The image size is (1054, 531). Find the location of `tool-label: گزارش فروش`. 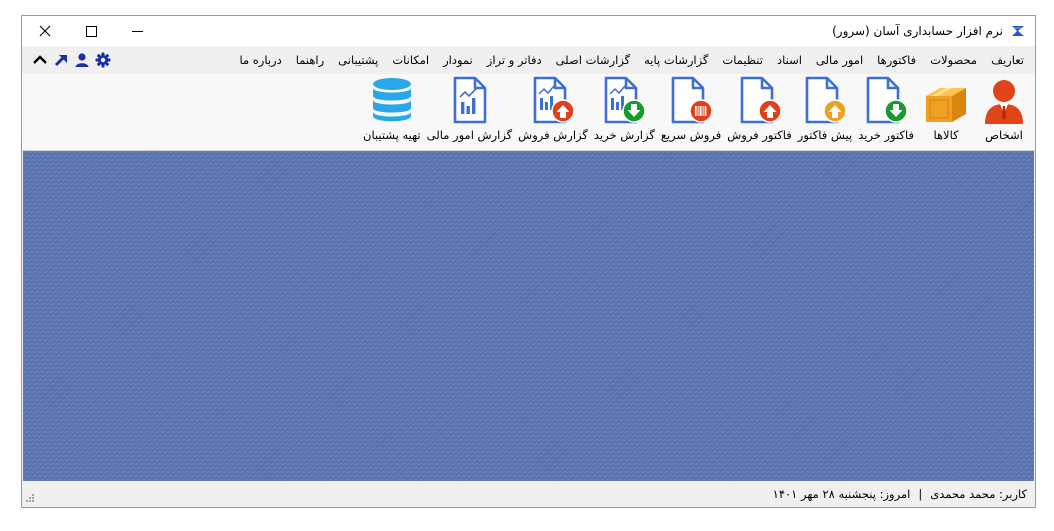

tool-label: گزارش فروش is located at coordinates (553, 135).